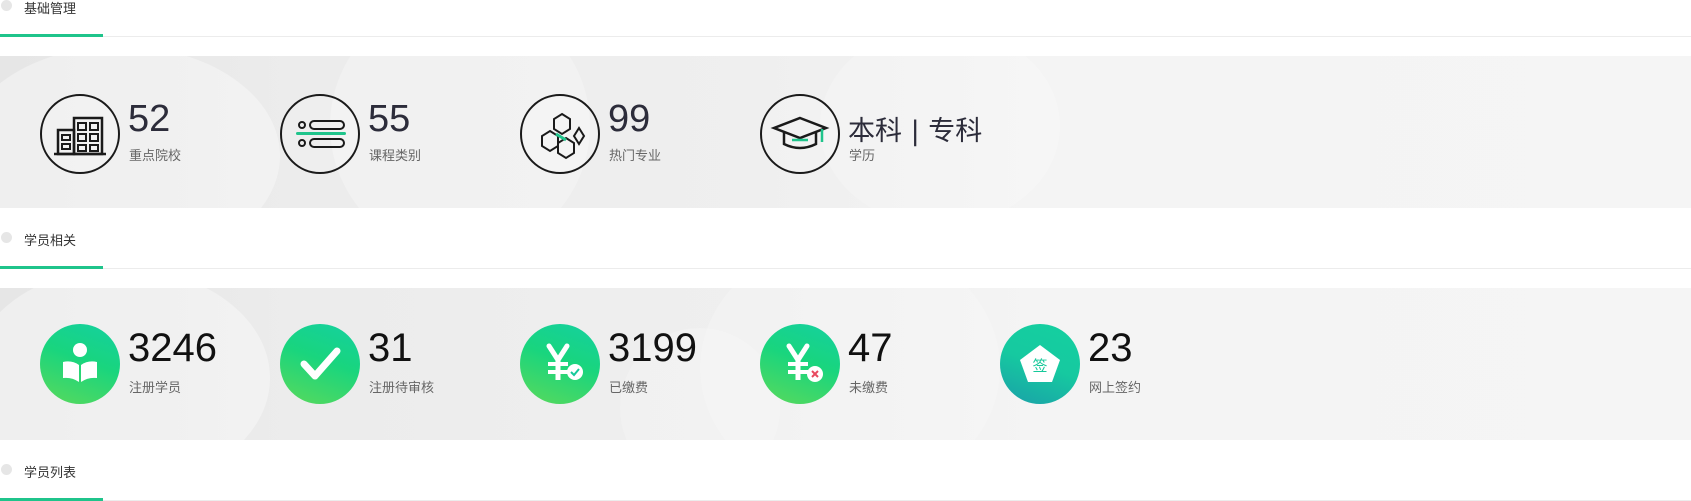 This screenshot has height=501, width=1691. What do you see at coordinates (320, 134) in the screenshot?
I see `list-icon` at bounding box center [320, 134].